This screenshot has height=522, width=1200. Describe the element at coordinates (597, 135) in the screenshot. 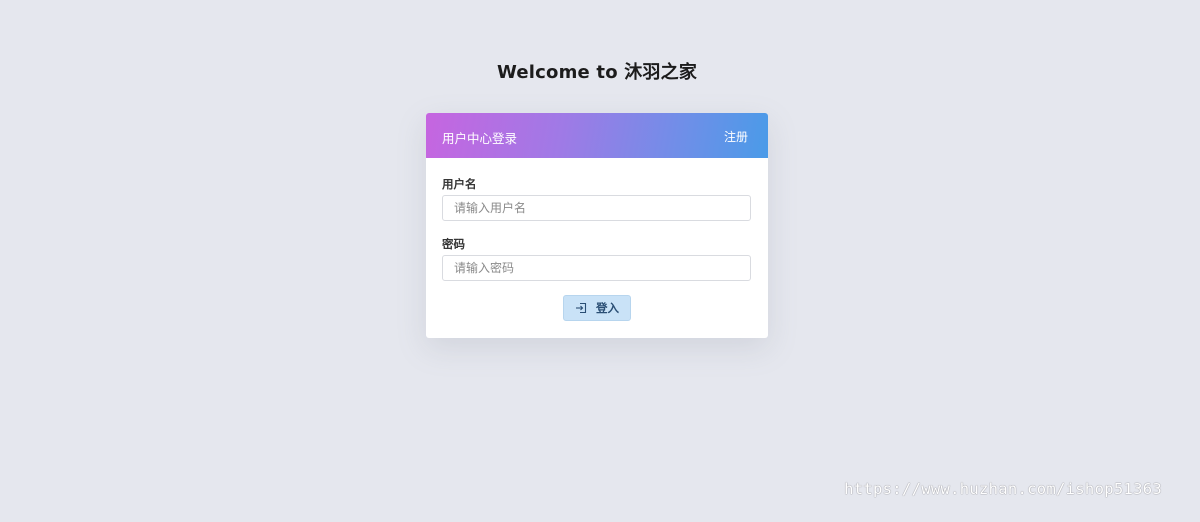

I see `login-card-header: 用户中心登录 注册` at that location.